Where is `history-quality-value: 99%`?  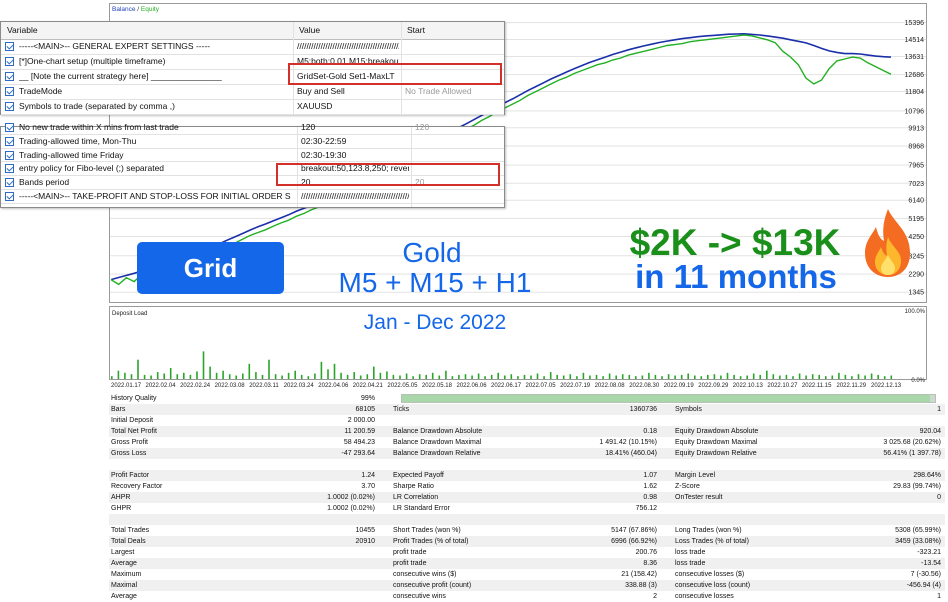
history-quality-value: 99% is located at coordinates (367, 398).